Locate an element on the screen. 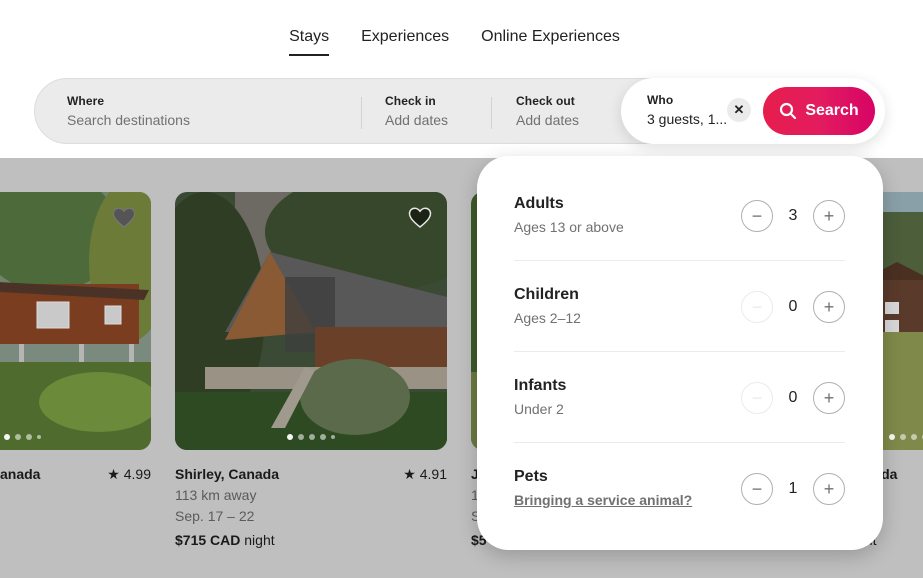 The height and width of the screenshot is (578, 923). tab-experiences: Experiences is located at coordinates (405, 42).